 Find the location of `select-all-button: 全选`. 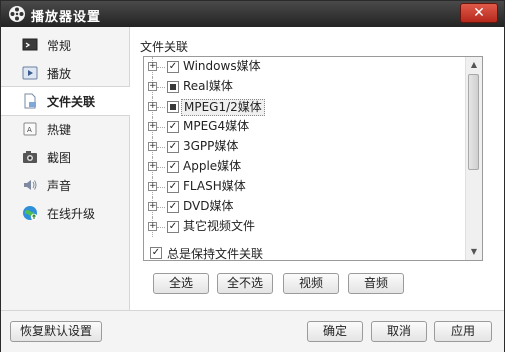

select-all-button: 全选 is located at coordinates (181, 283).